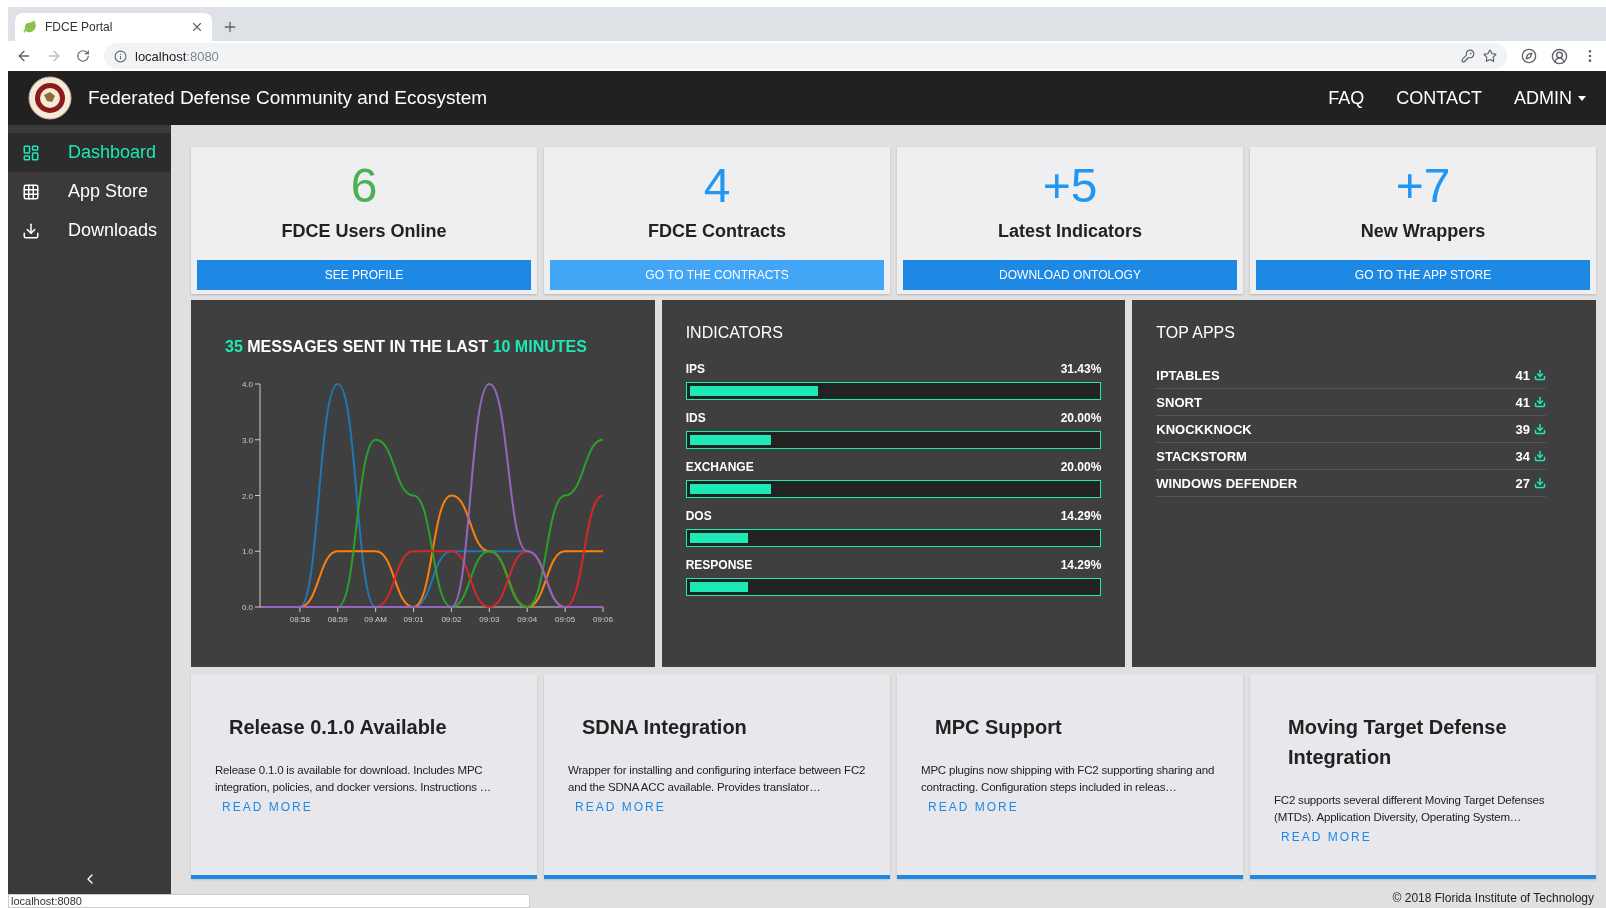 This screenshot has width=1606, height=908. Describe the element at coordinates (1439, 98) in the screenshot. I see `nav-link: CONTACT` at that location.